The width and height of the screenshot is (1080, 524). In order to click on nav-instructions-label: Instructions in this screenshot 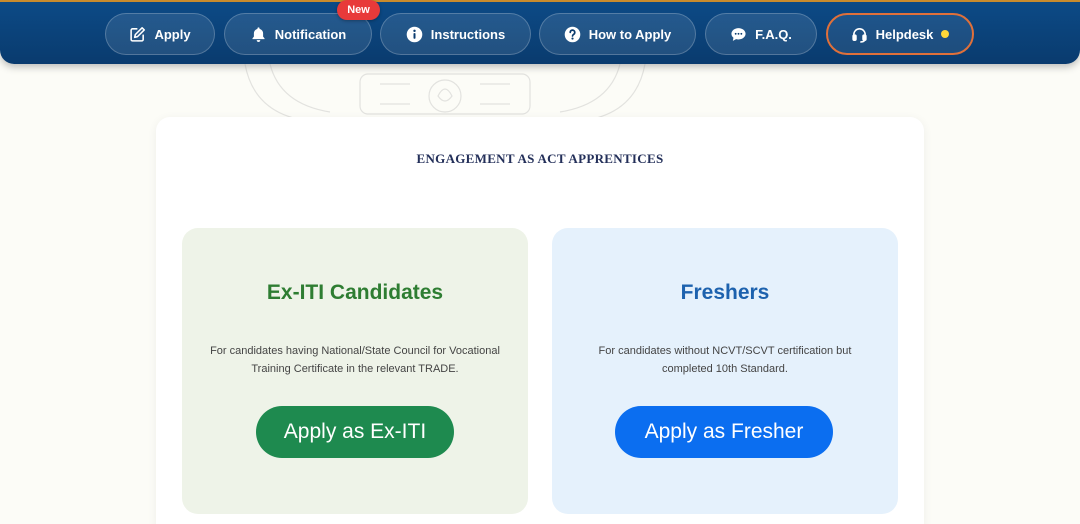, I will do `click(468, 34)`.